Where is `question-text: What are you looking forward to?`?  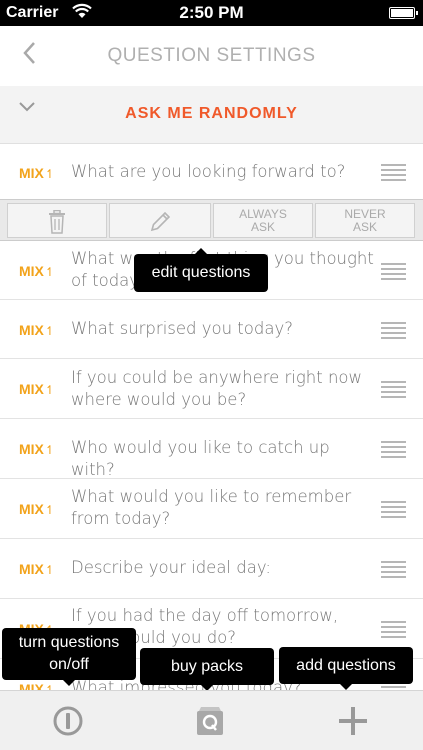
question-text: What are you looking forward to? is located at coordinates (208, 171).